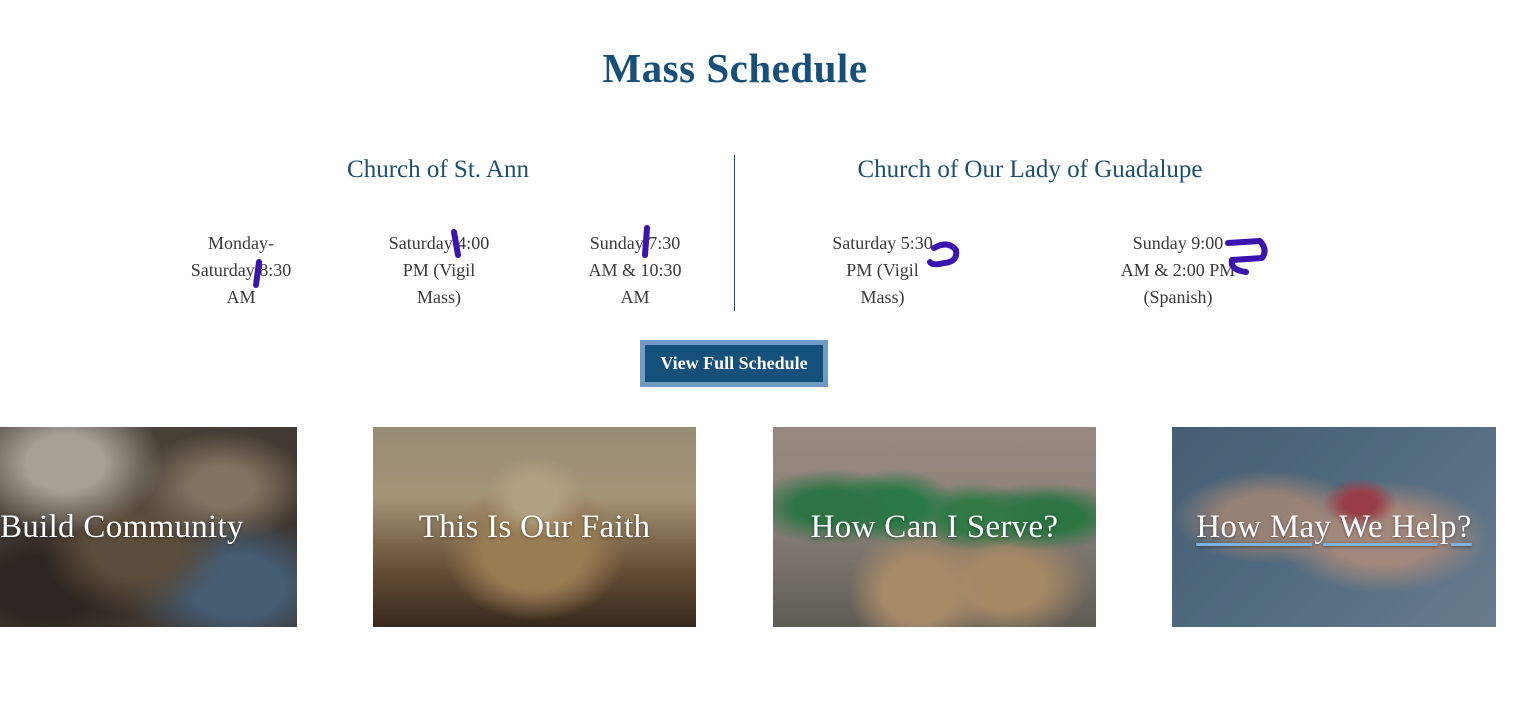  I want to click on mass-time-line: Saturday 4:00, so click(439, 243).